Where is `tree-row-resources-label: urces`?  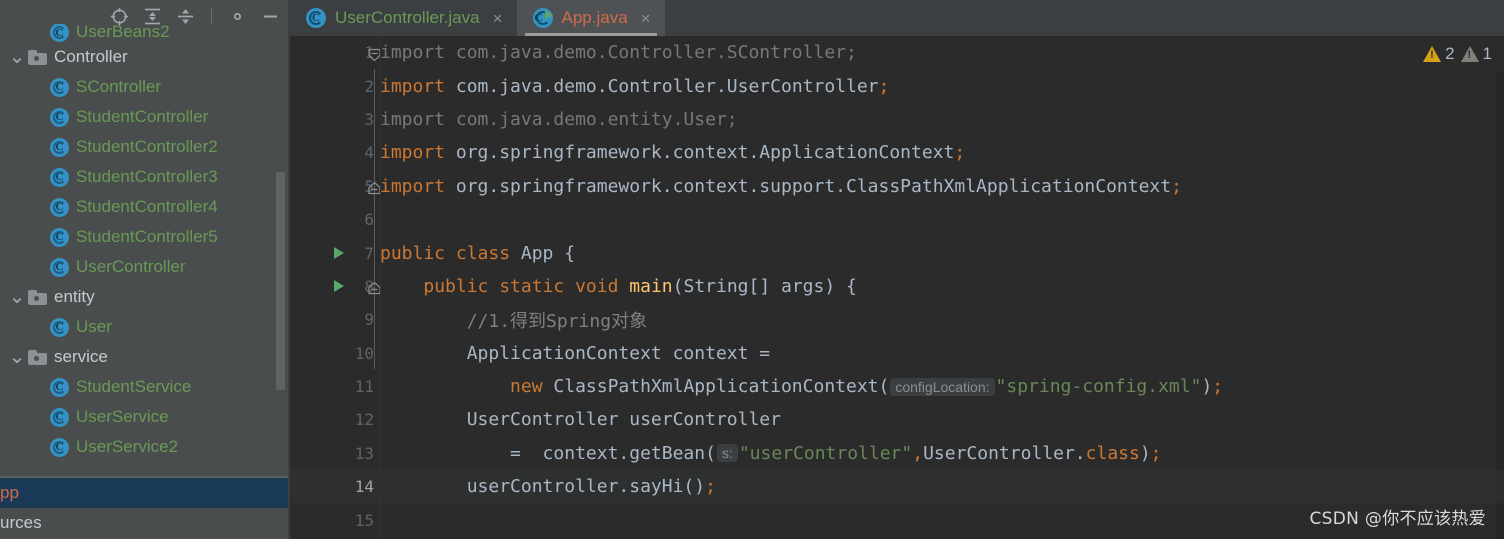
tree-row-resources-label: urces is located at coordinates (21, 522).